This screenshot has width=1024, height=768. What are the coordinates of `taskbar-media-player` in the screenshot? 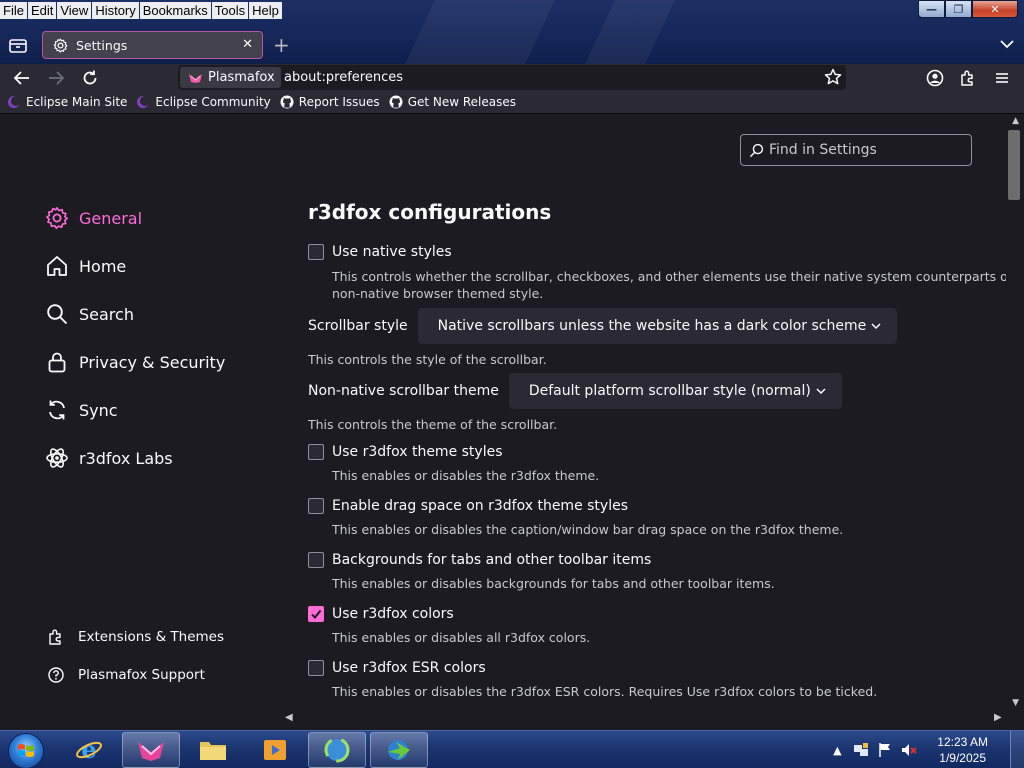 It's located at (275, 750).